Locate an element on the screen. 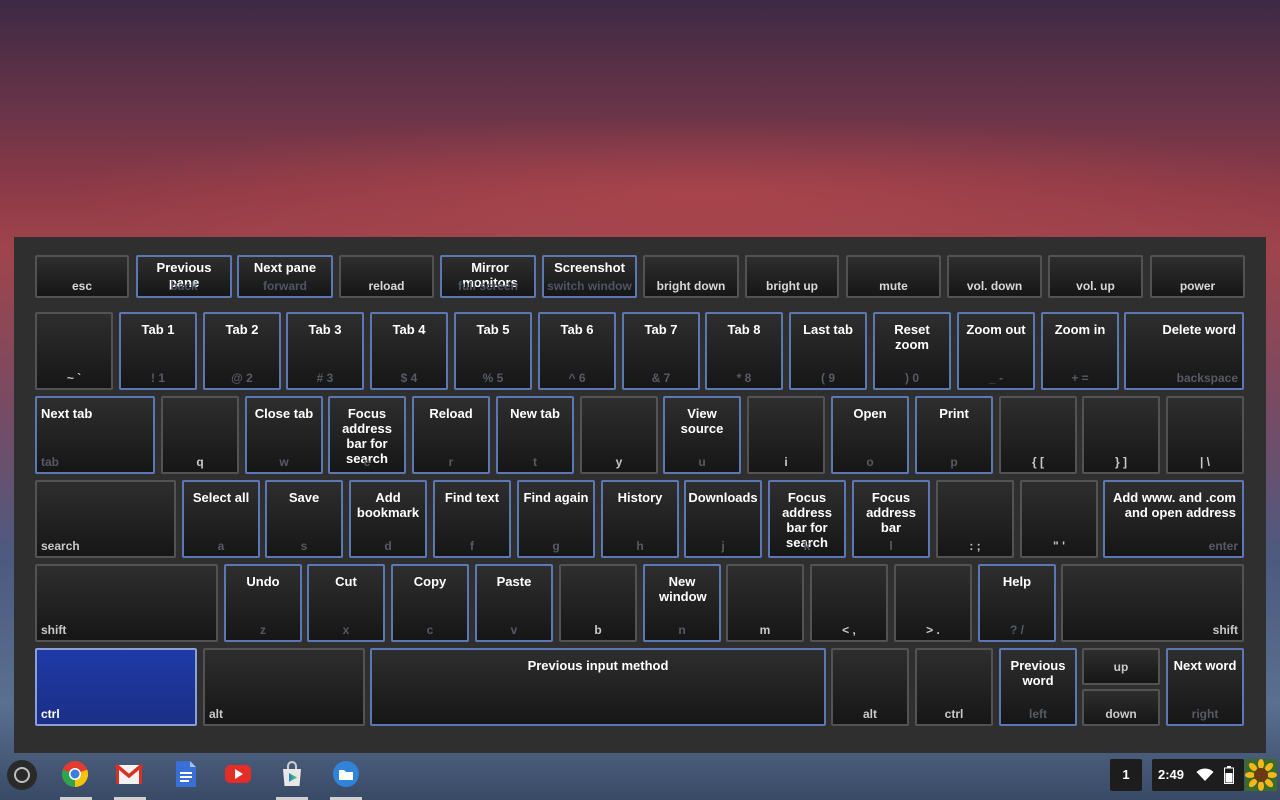 The image size is (1280, 800). key-left-alt: alt is located at coordinates (284, 687).